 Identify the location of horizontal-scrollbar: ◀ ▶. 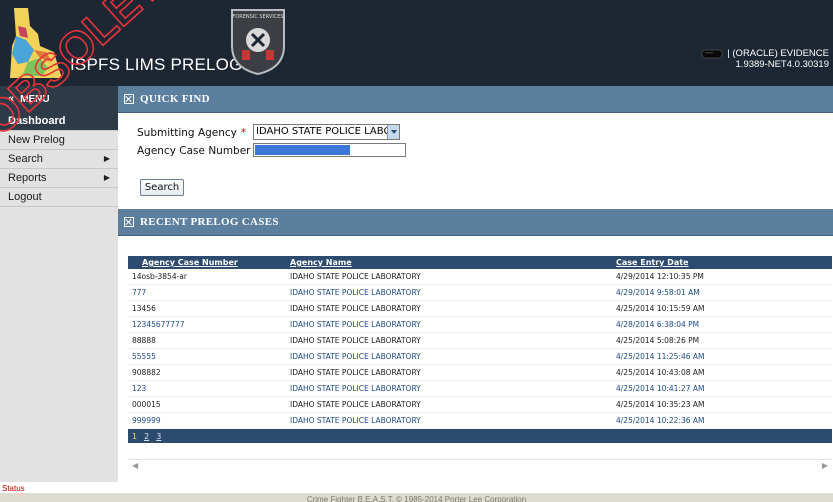
(480, 465).